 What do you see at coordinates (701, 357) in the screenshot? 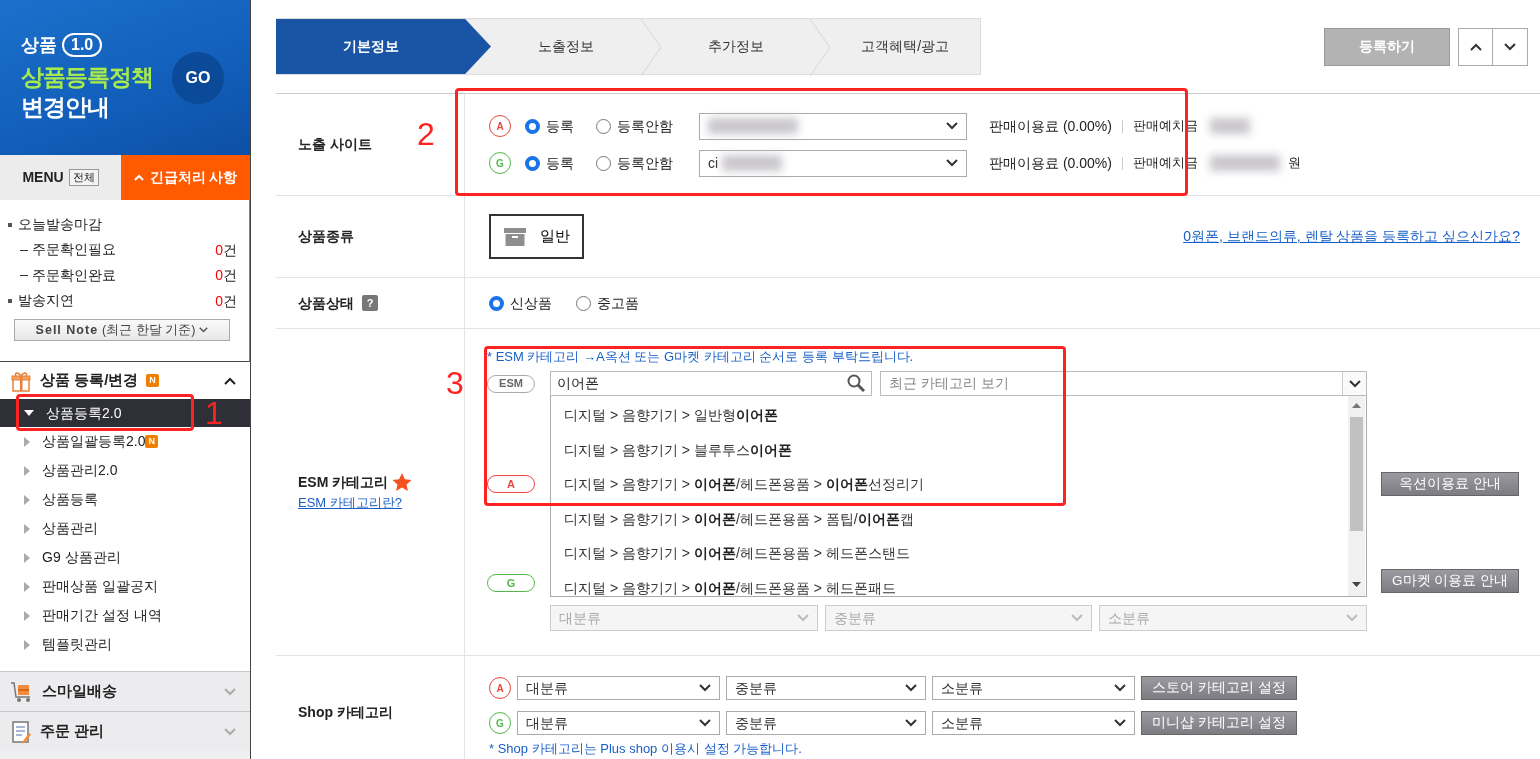
I see `instruction-text: * ESM 카테고리 →A옥션 또는 G마켓 카테고리 순서로 등록 부탁드립니다.` at bounding box center [701, 357].